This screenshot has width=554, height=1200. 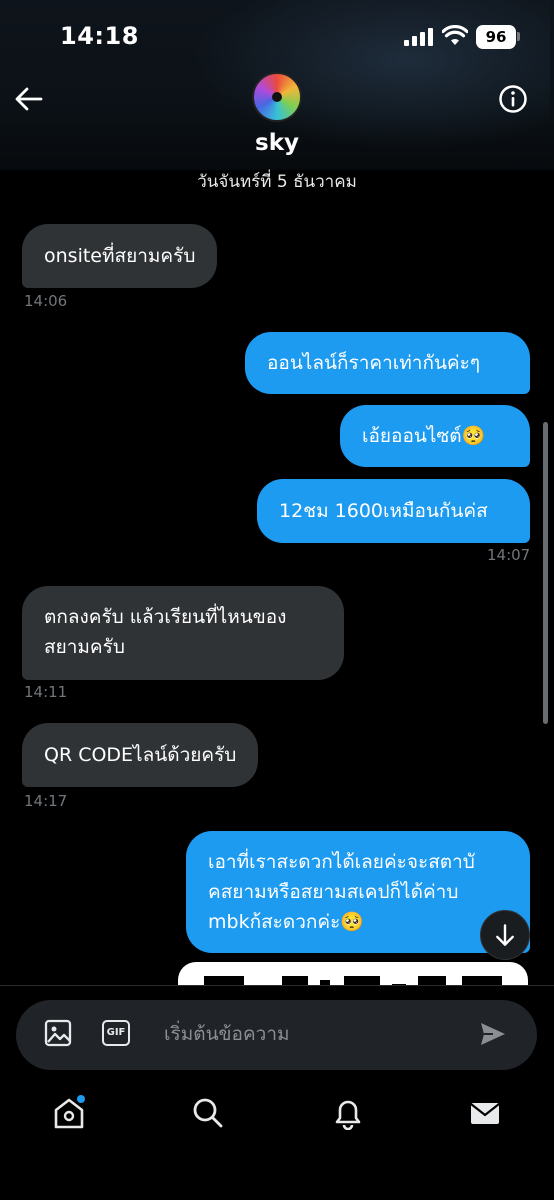 What do you see at coordinates (99, 36) in the screenshot?
I see `status-time: 14:18` at bounding box center [99, 36].